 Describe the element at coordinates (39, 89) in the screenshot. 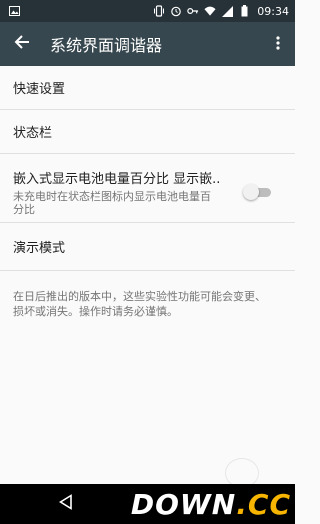

I see `pref-title: 快速设置` at that location.